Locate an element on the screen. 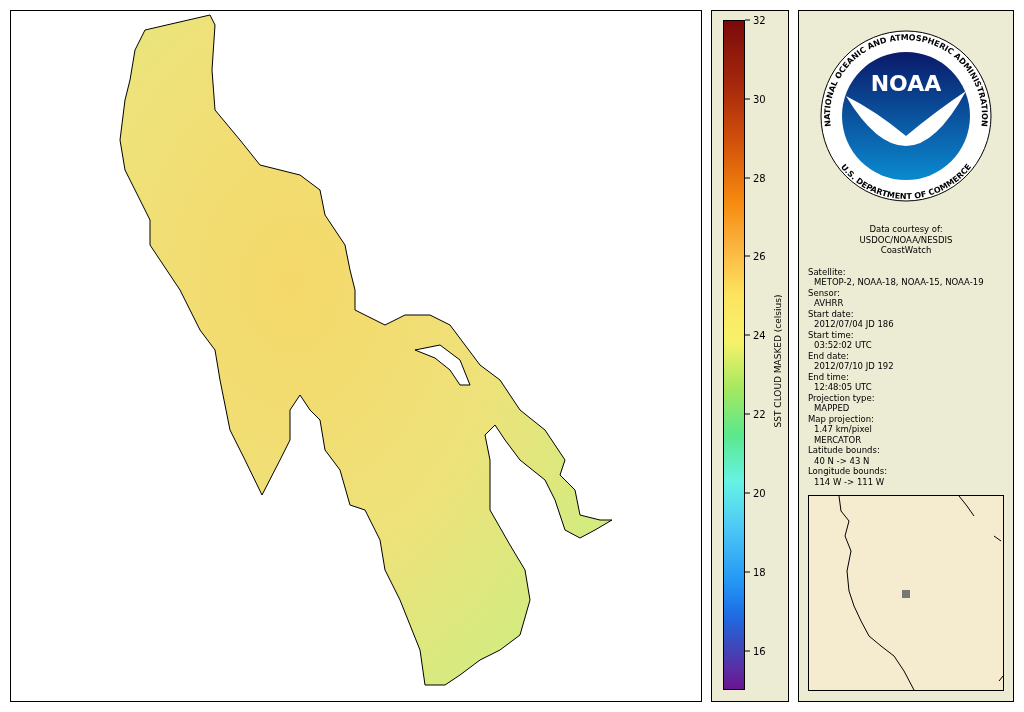 The width and height of the screenshot is (1024, 712). metadata-value: MERCATOR is located at coordinates (838, 439).